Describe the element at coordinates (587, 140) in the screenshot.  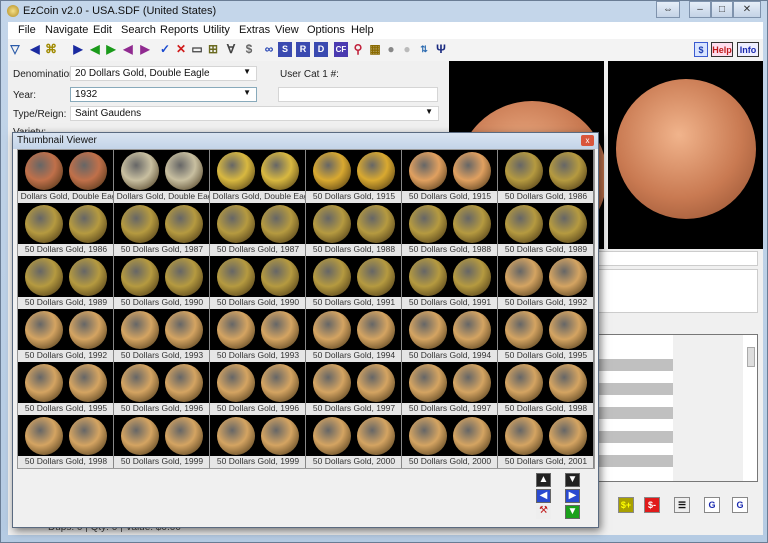
I see `close-icon: x` at that location.